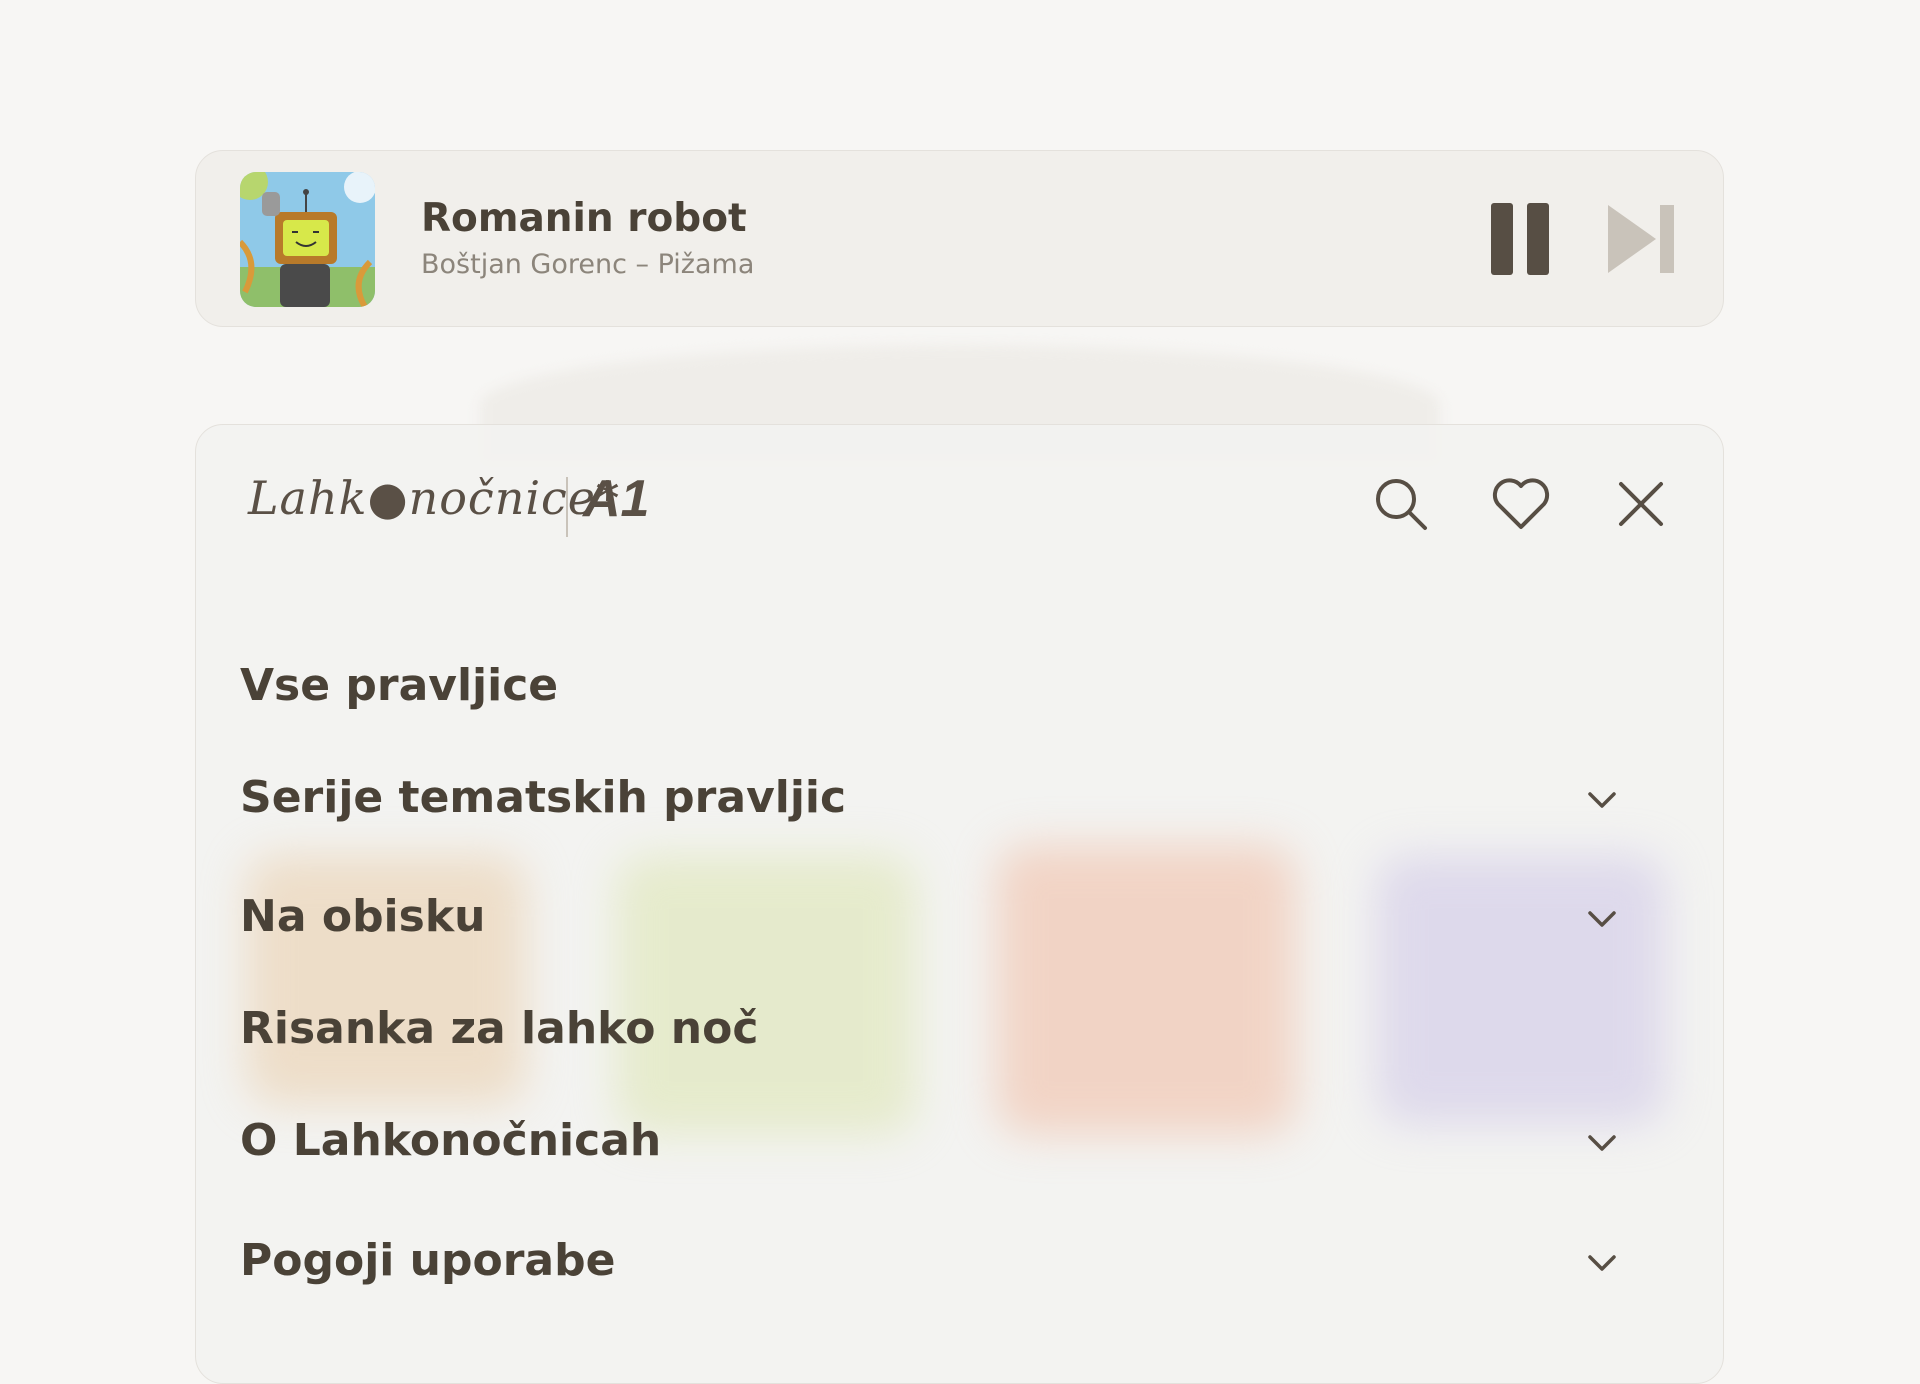 The width and height of the screenshot is (1920, 1384). I want to click on menu-item-cartoon: Risanka za lahko noč, so click(960, 1030).